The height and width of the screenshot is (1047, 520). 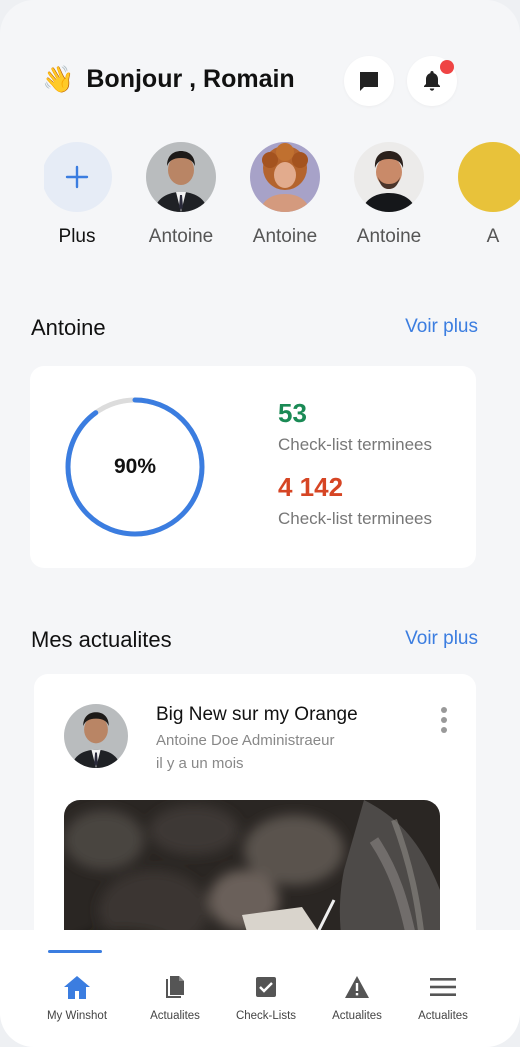 I want to click on home-icon, so click(x=77, y=987).